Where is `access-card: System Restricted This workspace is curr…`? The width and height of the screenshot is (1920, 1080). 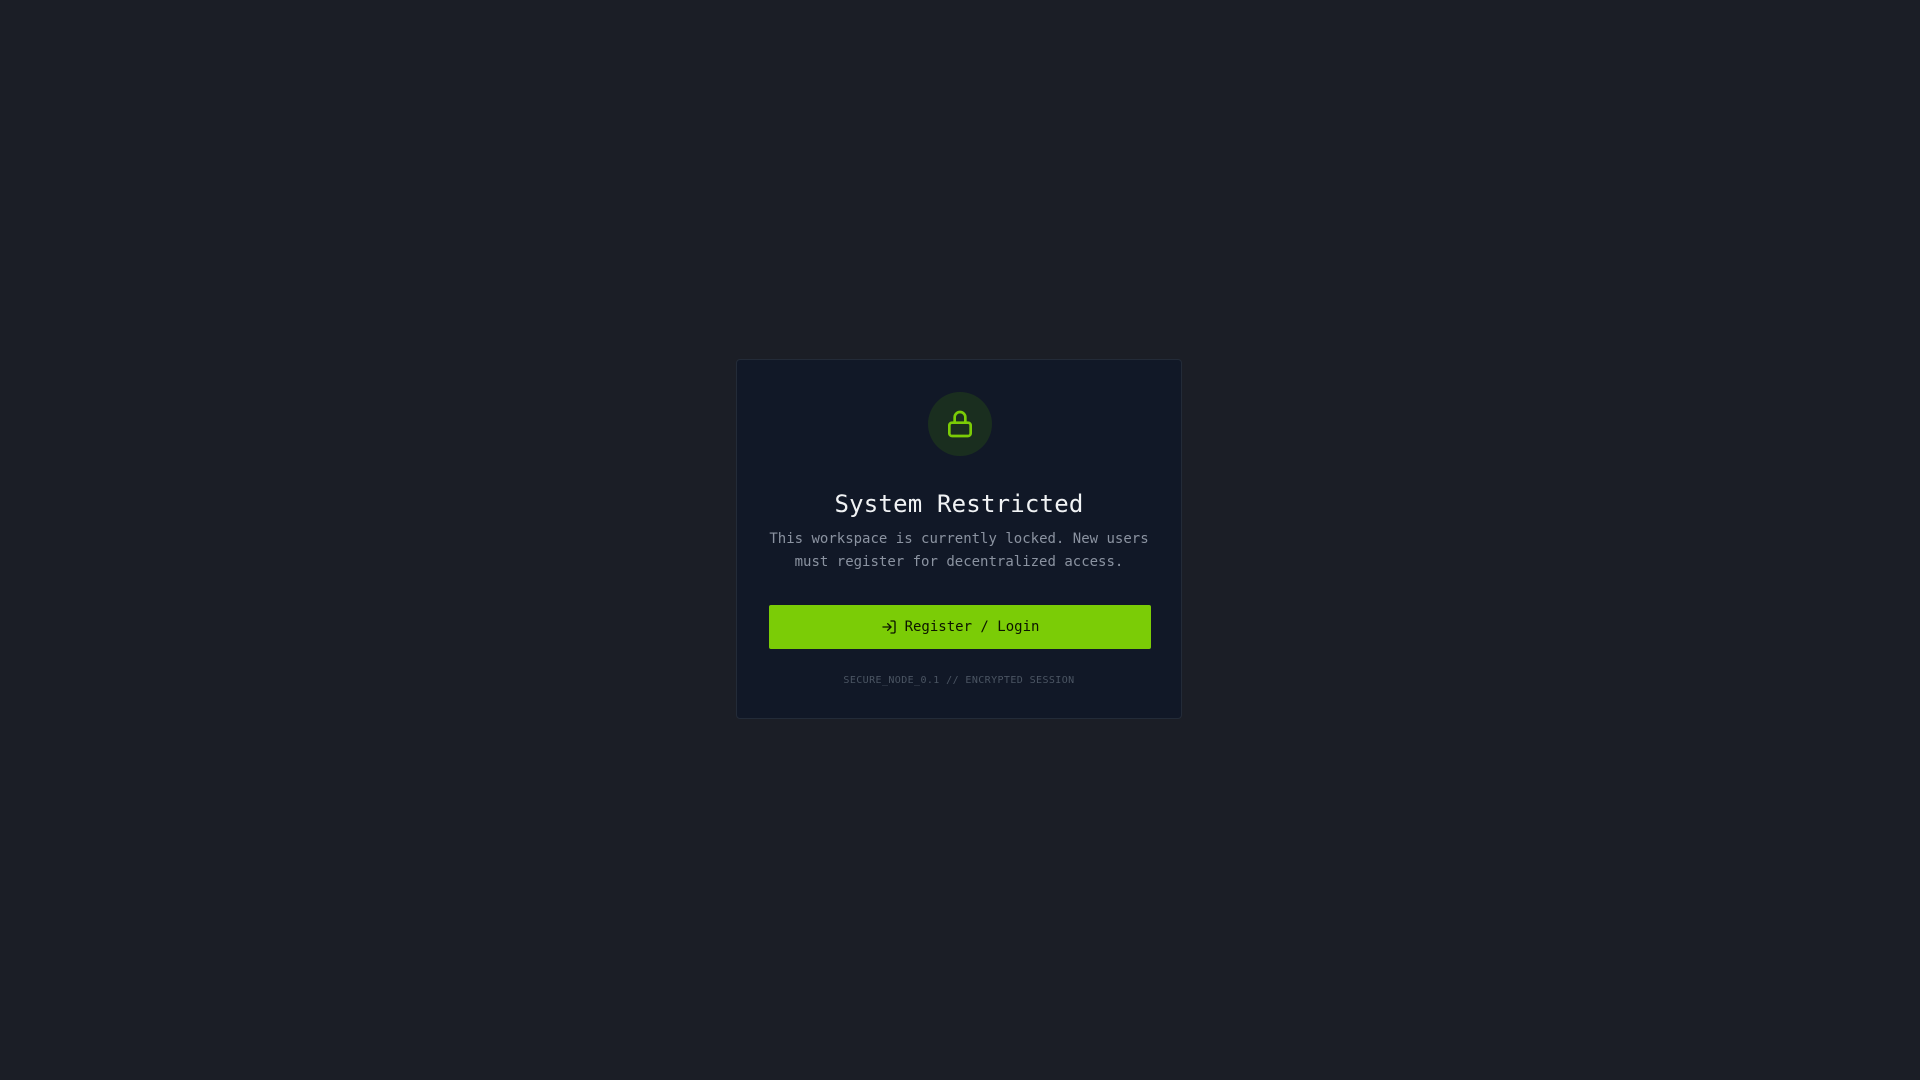 access-card: System Restricted This workspace is curr… is located at coordinates (959, 539).